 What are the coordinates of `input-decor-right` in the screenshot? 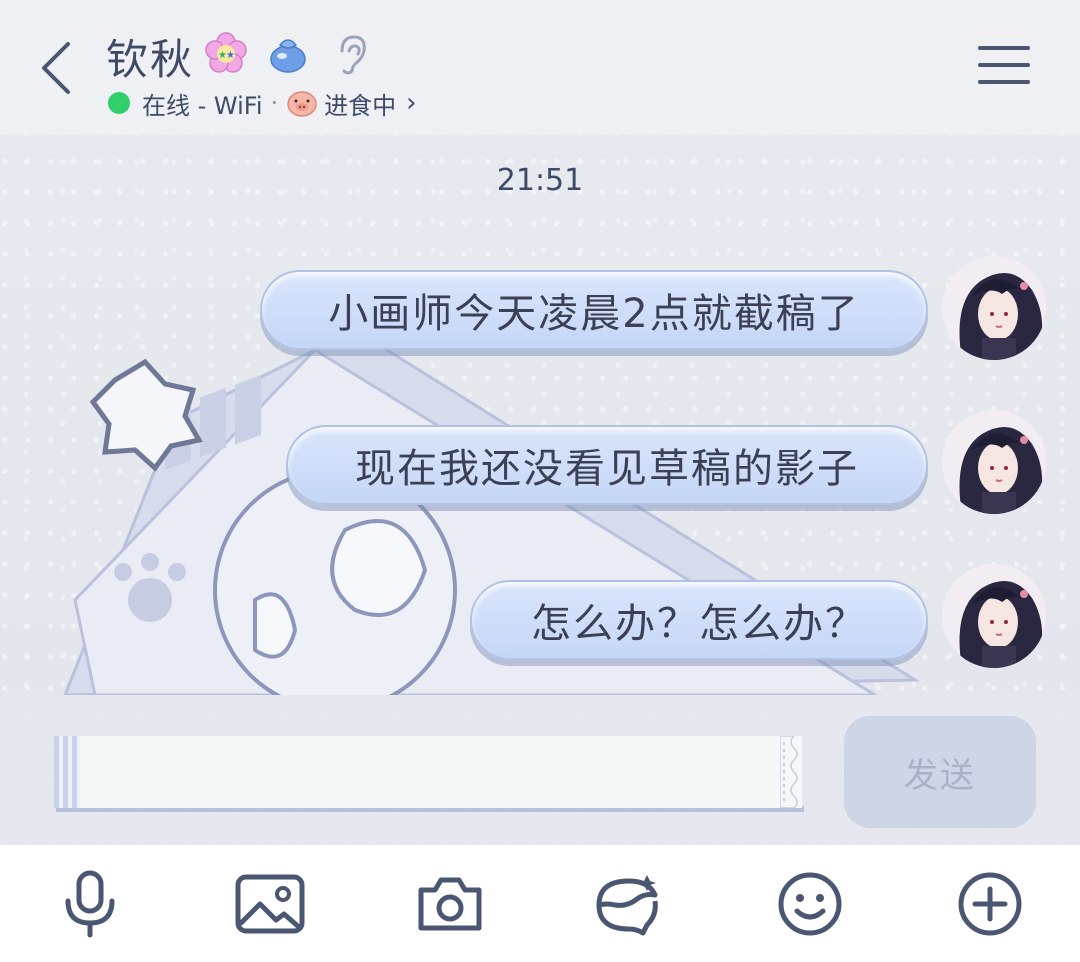 It's located at (789, 772).